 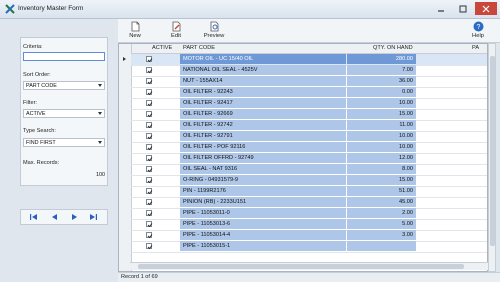 What do you see at coordinates (263, 246) in the screenshot?
I see `part-code-cell: PIPE - 11053015-1` at bounding box center [263, 246].